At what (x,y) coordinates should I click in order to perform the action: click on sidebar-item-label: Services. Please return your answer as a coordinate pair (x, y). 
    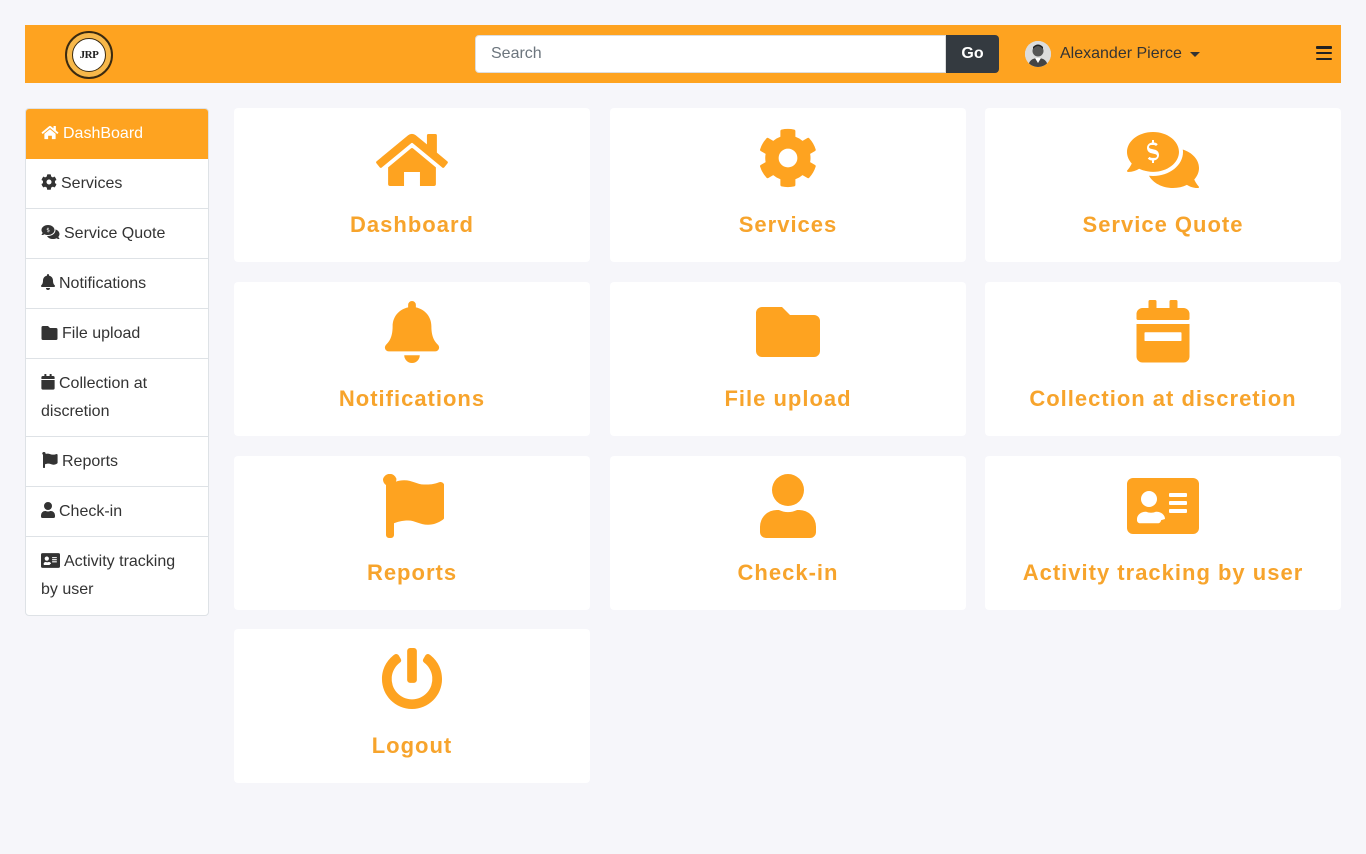
    Looking at the image, I should click on (92, 183).